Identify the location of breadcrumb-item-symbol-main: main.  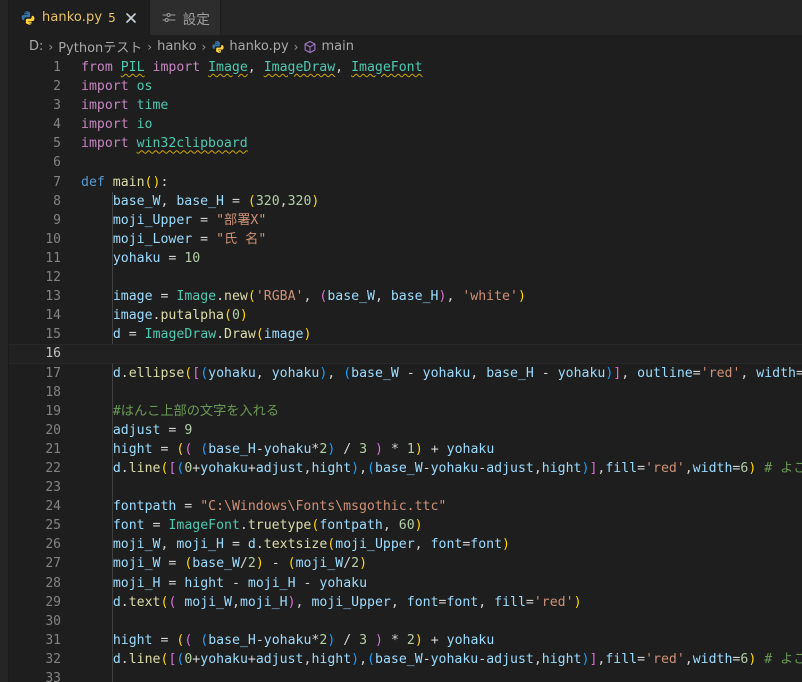
(328, 46).